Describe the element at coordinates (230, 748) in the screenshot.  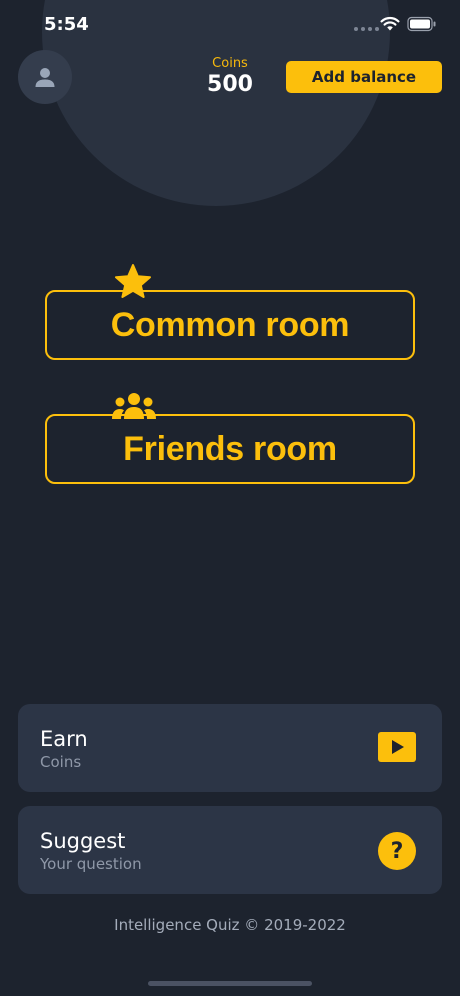
I see `earn-coins-card: Earn Coins` at that location.